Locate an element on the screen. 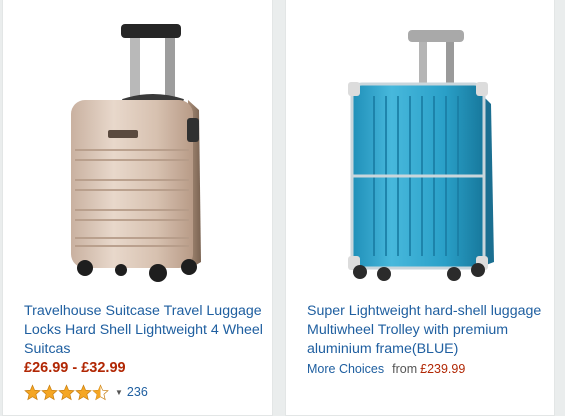 This screenshot has width=565, height=416. gold-hardshell-suitcase-image is located at coordinates (136, 153).